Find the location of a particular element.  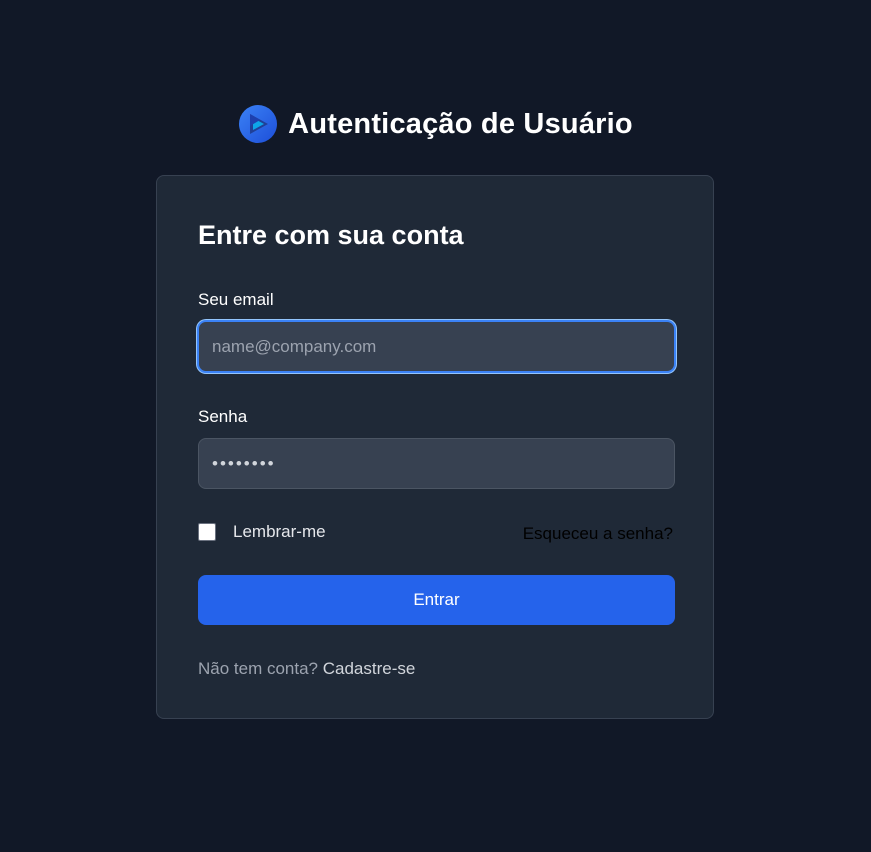

remember-me-group: Lembrar-me is located at coordinates (262, 532).